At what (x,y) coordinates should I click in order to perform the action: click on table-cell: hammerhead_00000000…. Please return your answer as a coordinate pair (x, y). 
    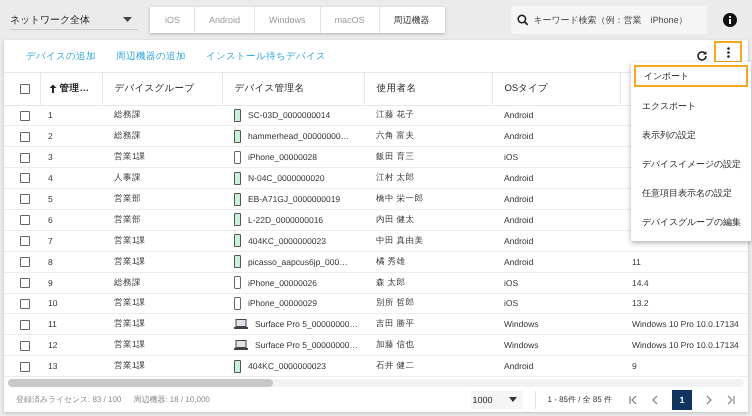
    Looking at the image, I should click on (299, 136).